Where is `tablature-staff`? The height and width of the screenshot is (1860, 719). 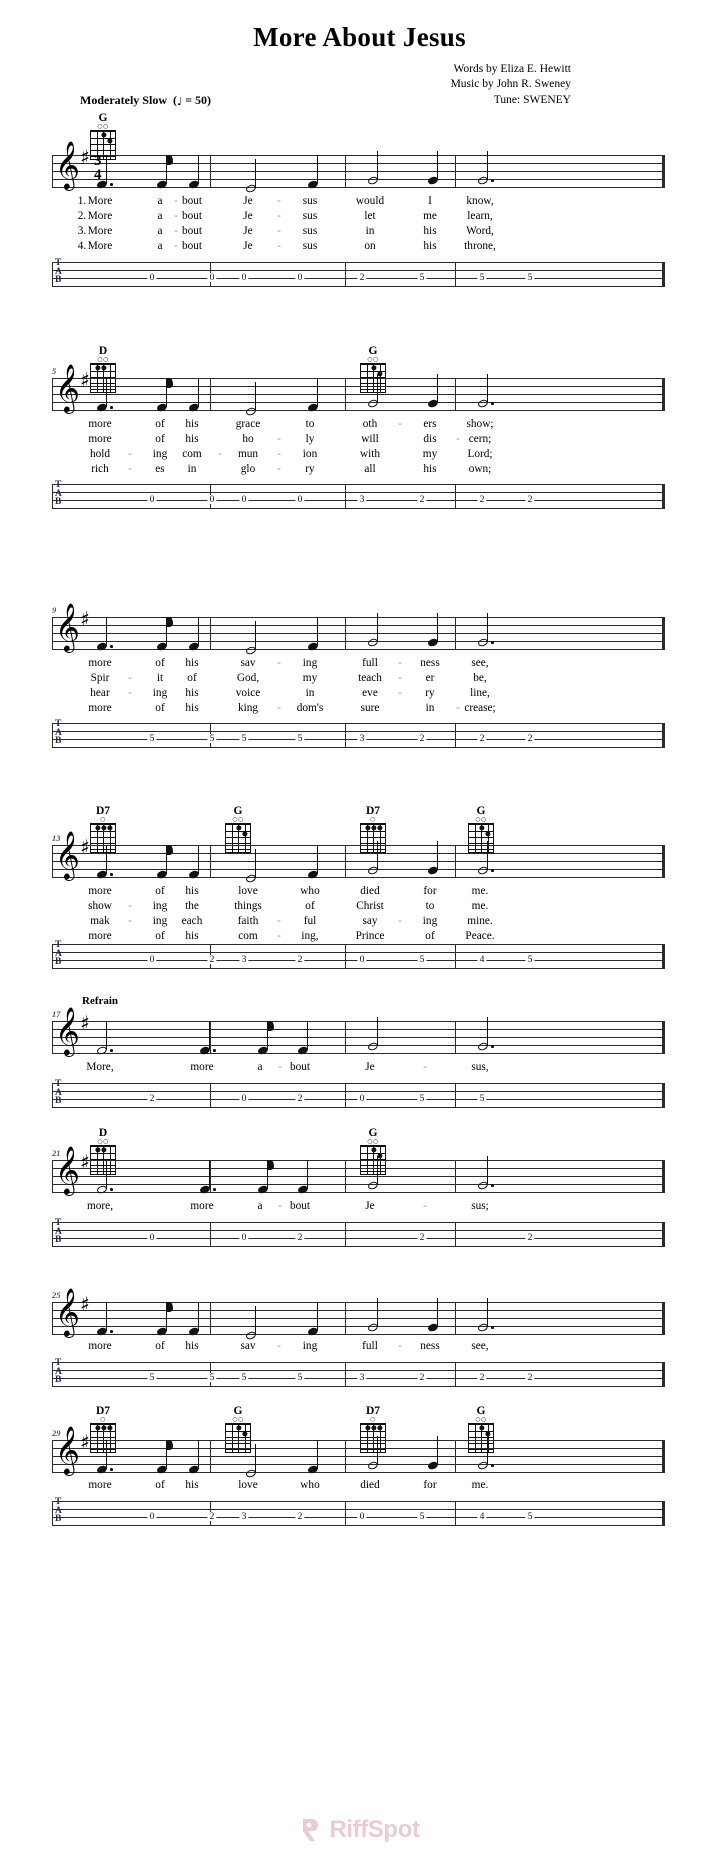 tablature-staff is located at coordinates (357, 1234).